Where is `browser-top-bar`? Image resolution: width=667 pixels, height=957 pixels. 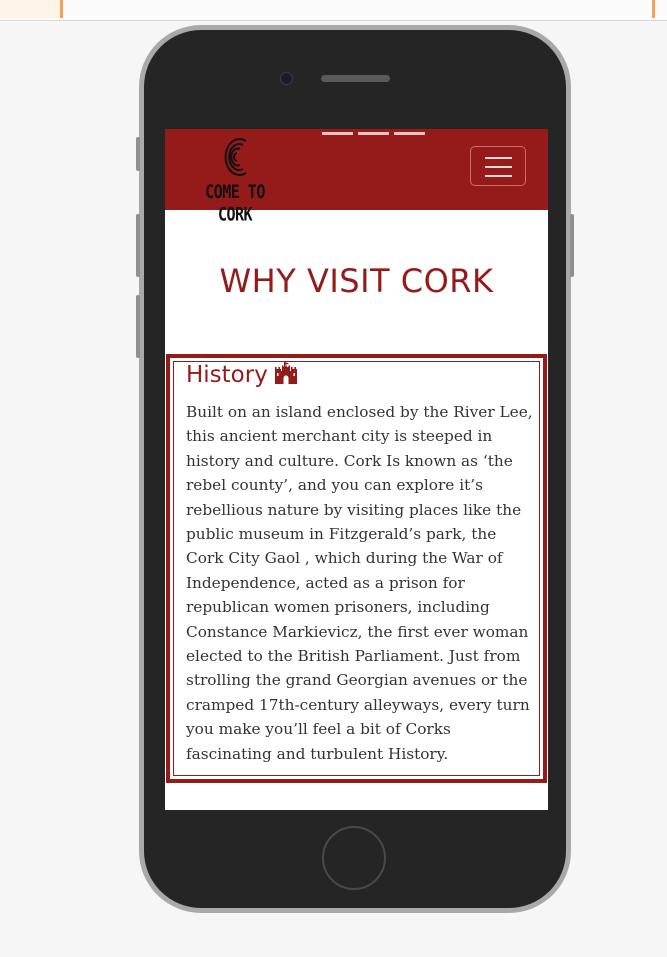
browser-top-bar is located at coordinates (333, 10).